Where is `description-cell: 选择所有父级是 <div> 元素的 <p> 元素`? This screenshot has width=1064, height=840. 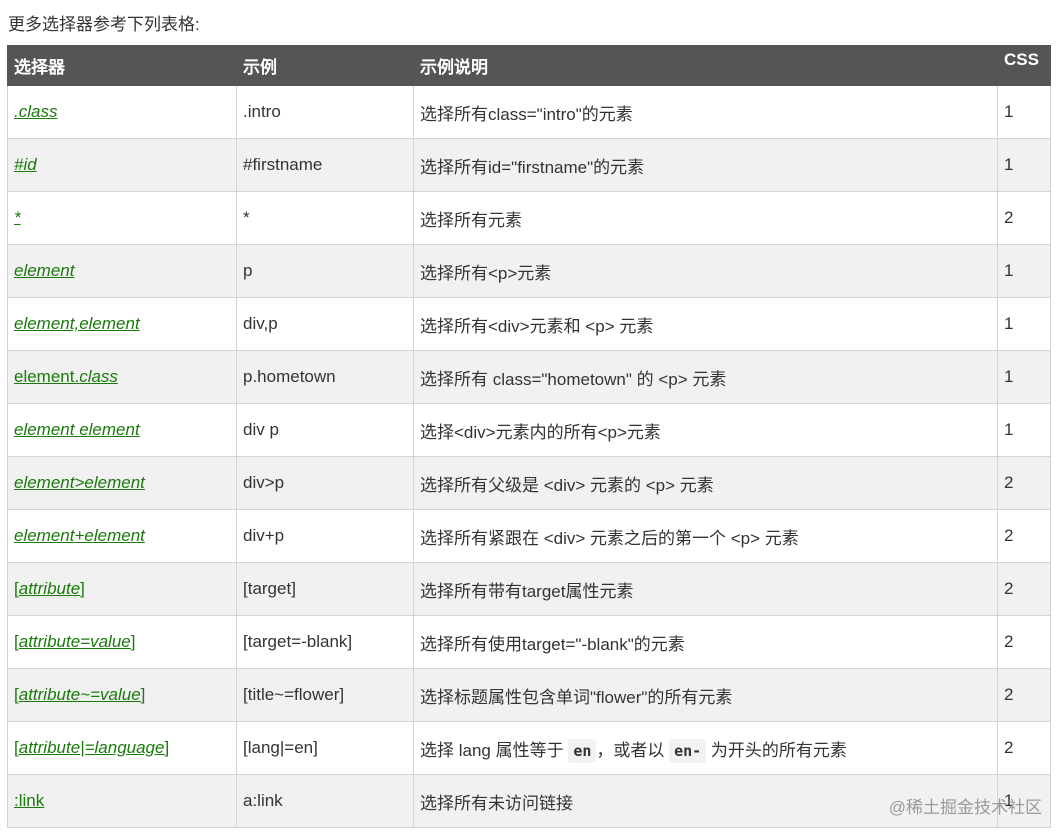 description-cell: 选择所有父级是 <div> 元素的 <p> 元素 is located at coordinates (705, 483).